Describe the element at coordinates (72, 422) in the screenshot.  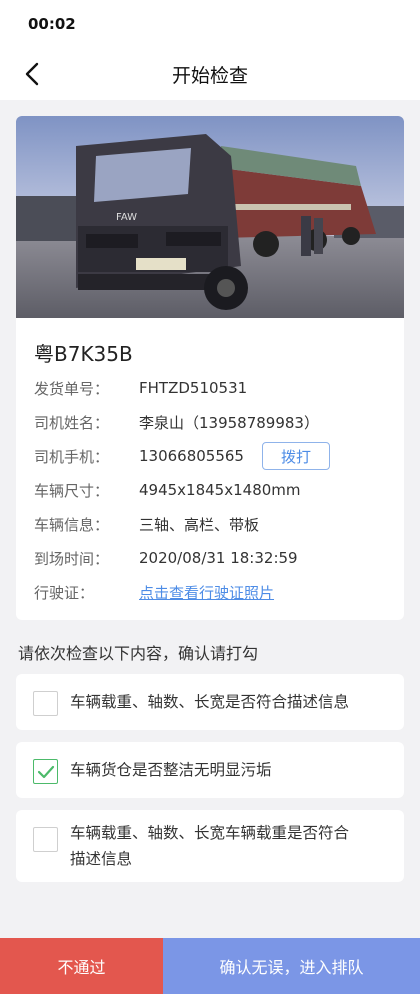
I see `info-label: 司机姓名：` at that location.